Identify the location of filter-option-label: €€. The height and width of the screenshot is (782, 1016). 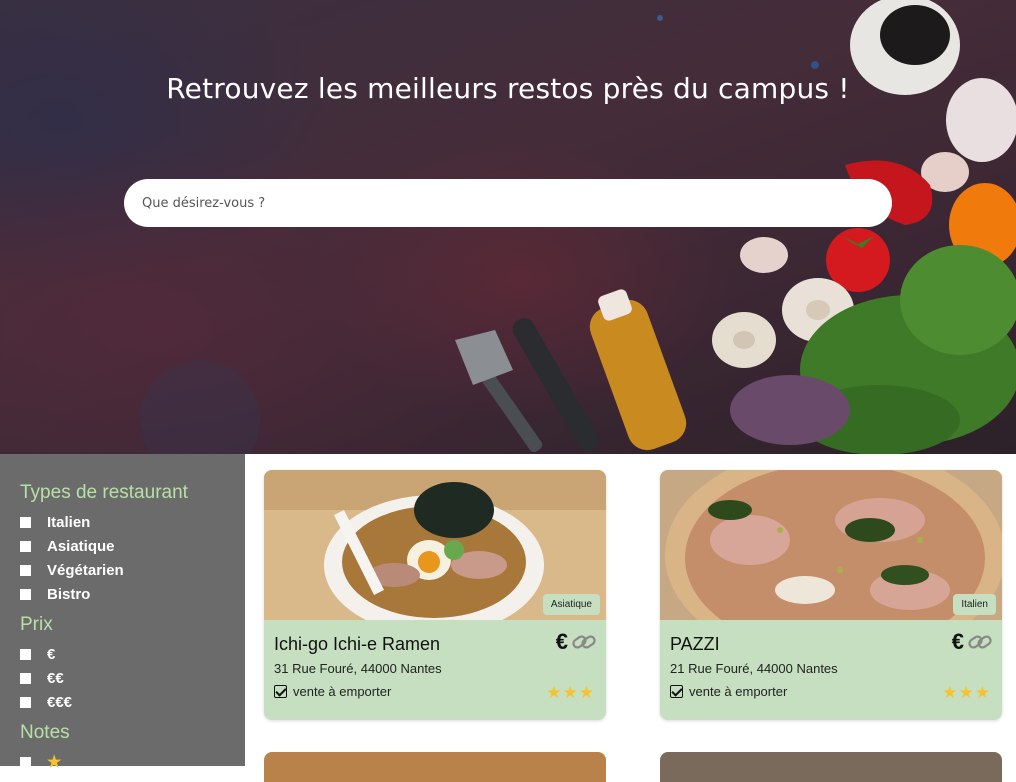
(55, 678).